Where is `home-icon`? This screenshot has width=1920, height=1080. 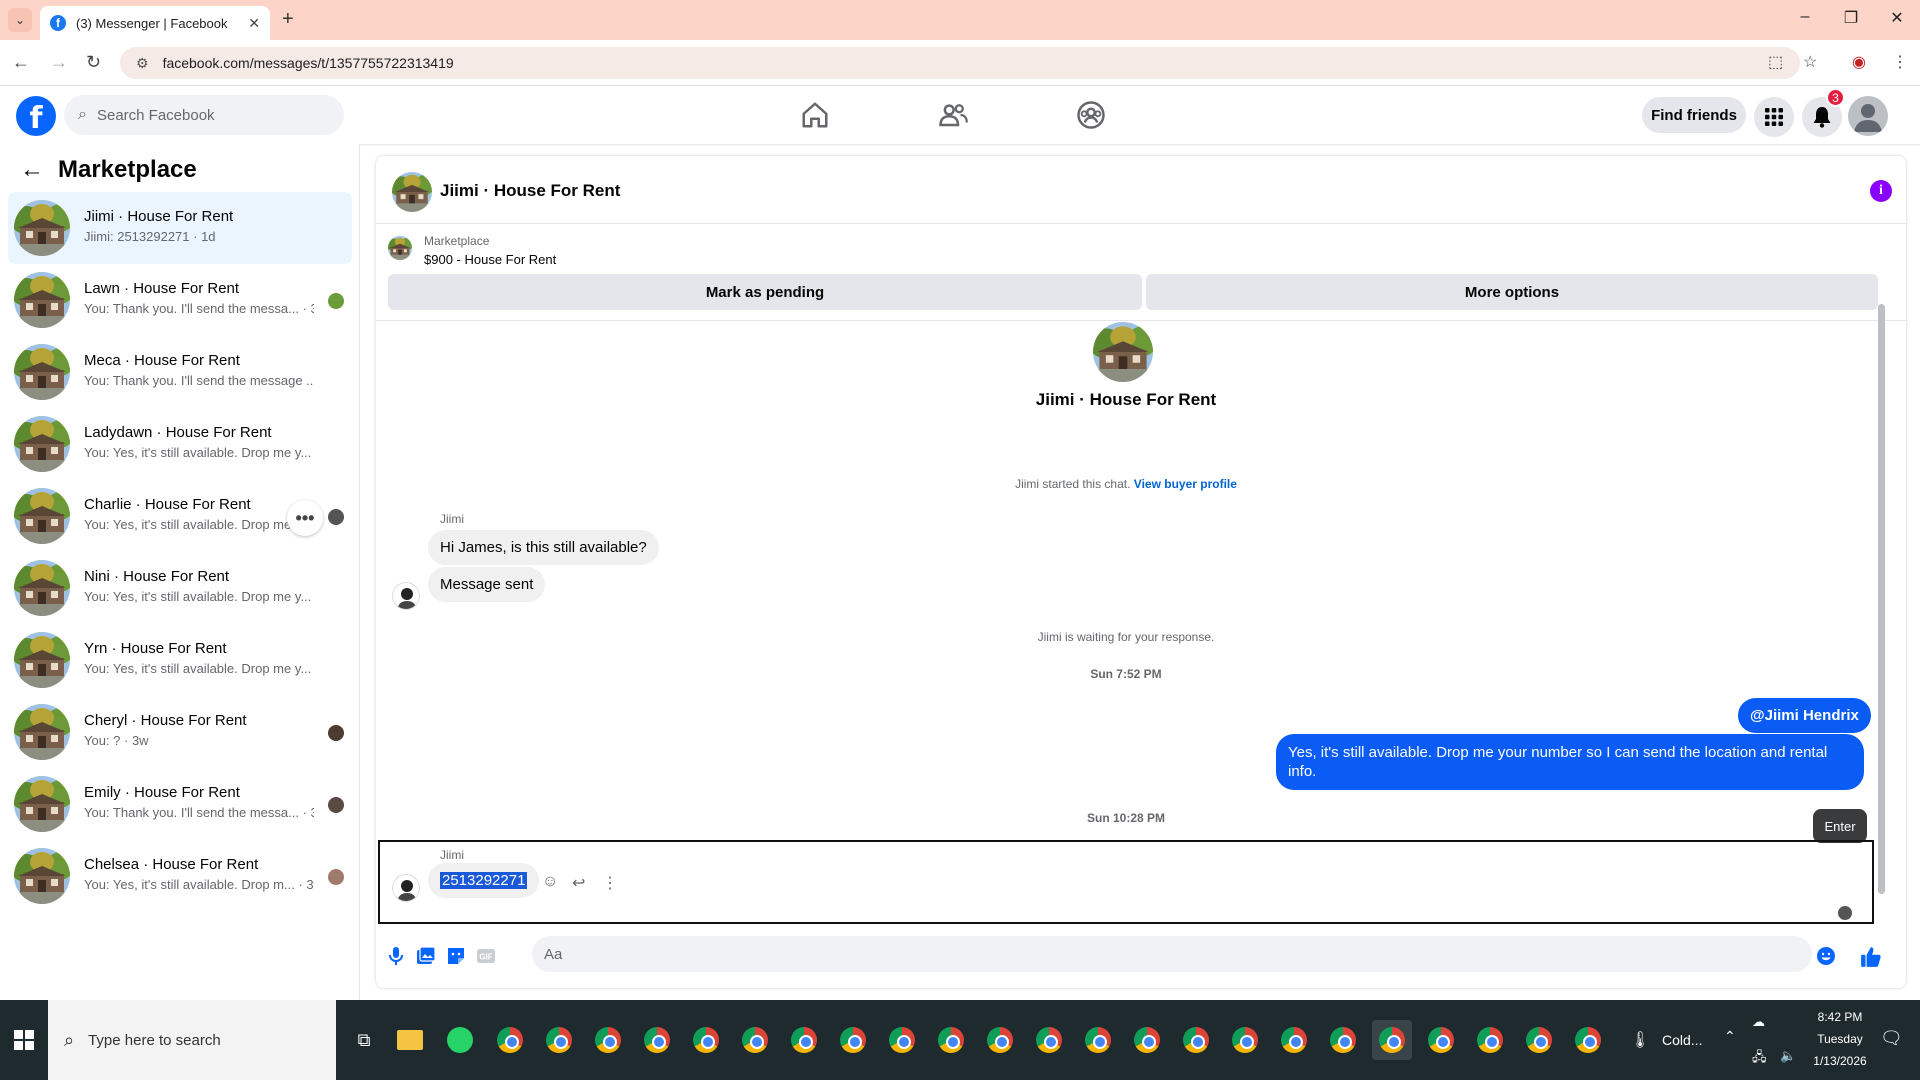
home-icon is located at coordinates (815, 115).